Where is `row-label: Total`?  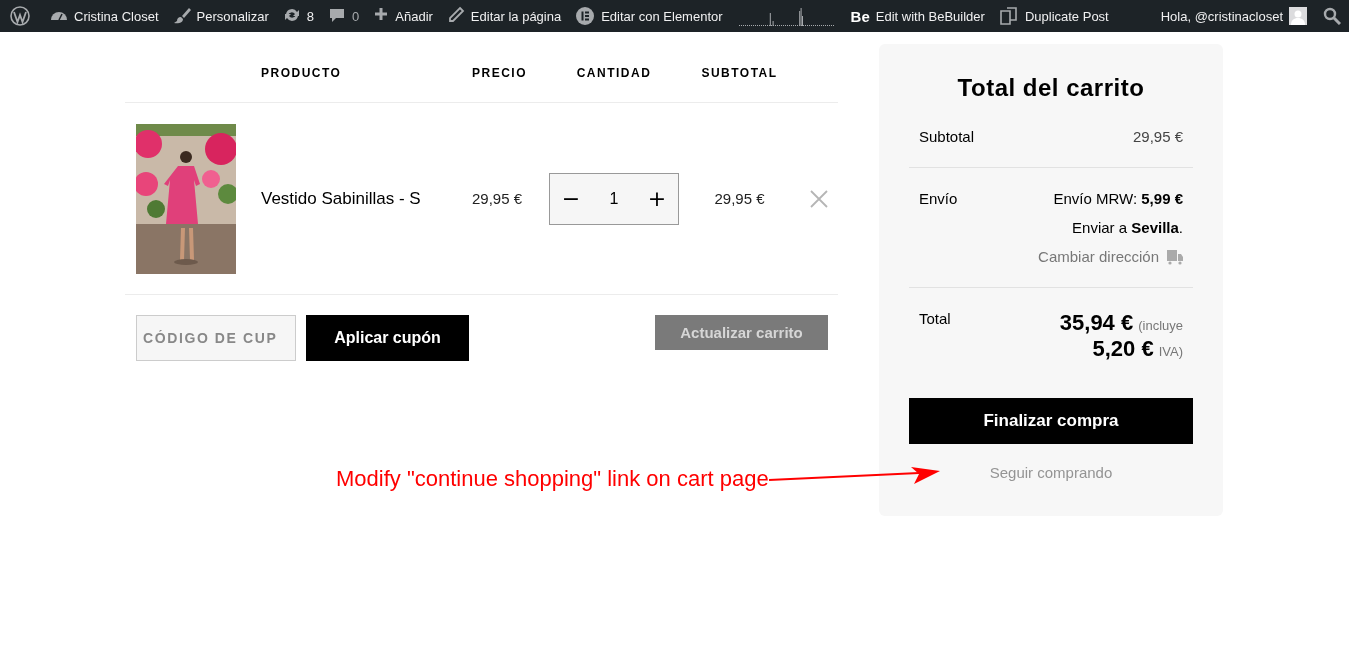 row-label: Total is located at coordinates (935, 318).